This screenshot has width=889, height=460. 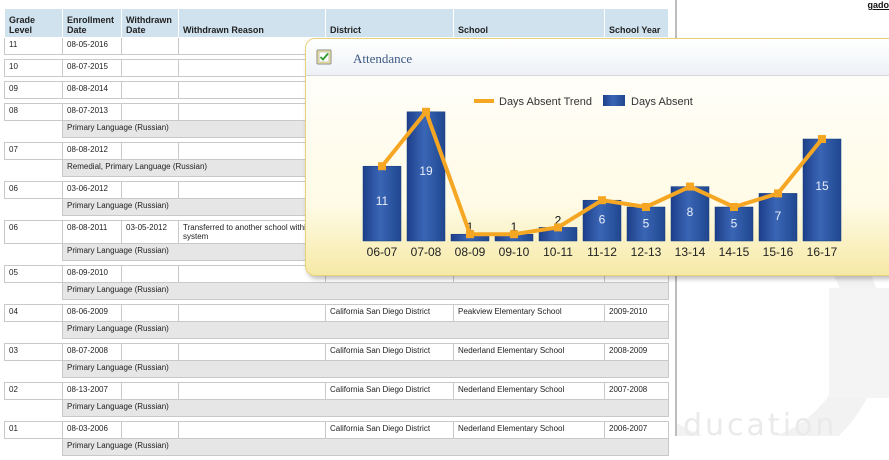 What do you see at coordinates (150, 232) in the screenshot?
I see `cell-withdrawn-date: 03-05-2012` at bounding box center [150, 232].